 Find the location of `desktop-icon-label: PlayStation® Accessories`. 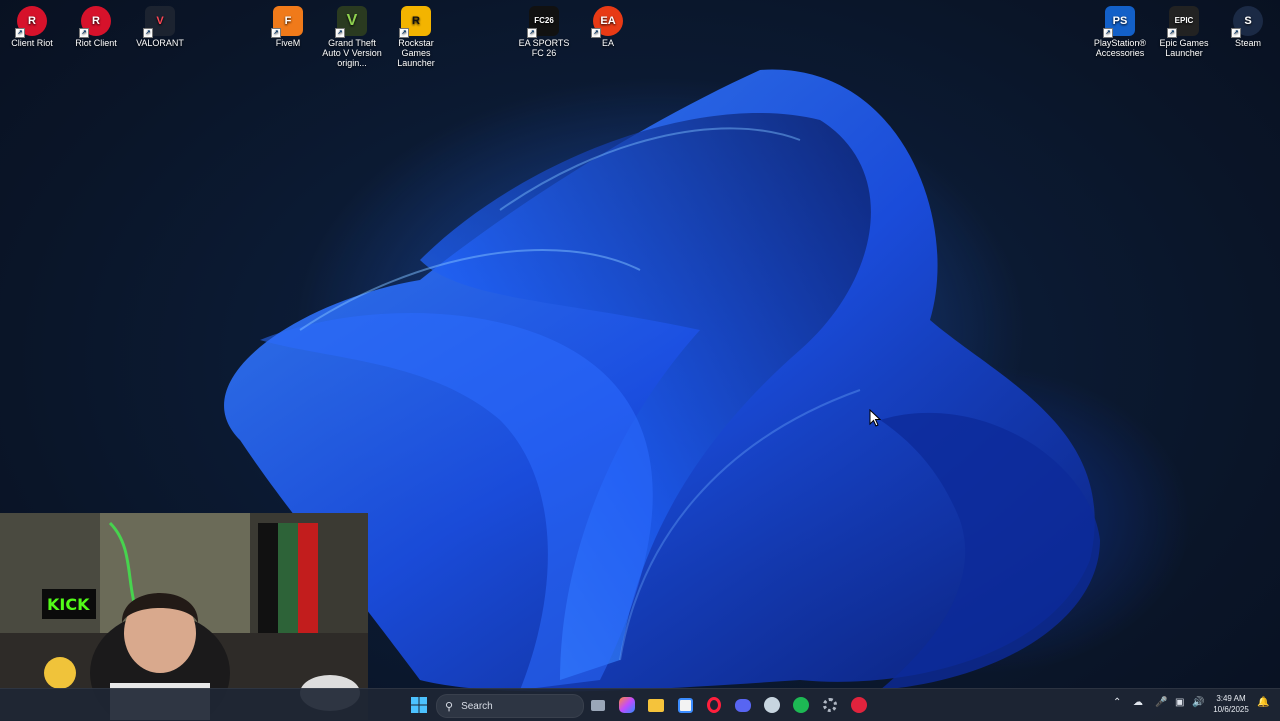

desktop-icon-label: PlayStation® Accessories is located at coordinates (1120, 48).